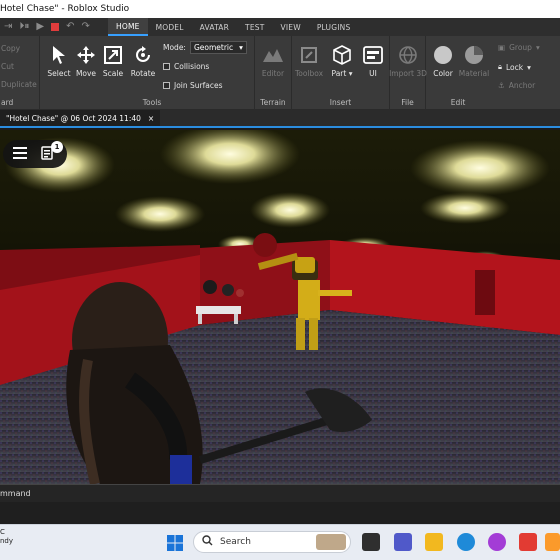  Describe the element at coordinates (59, 55) in the screenshot. I see `cursor-icon` at that location.